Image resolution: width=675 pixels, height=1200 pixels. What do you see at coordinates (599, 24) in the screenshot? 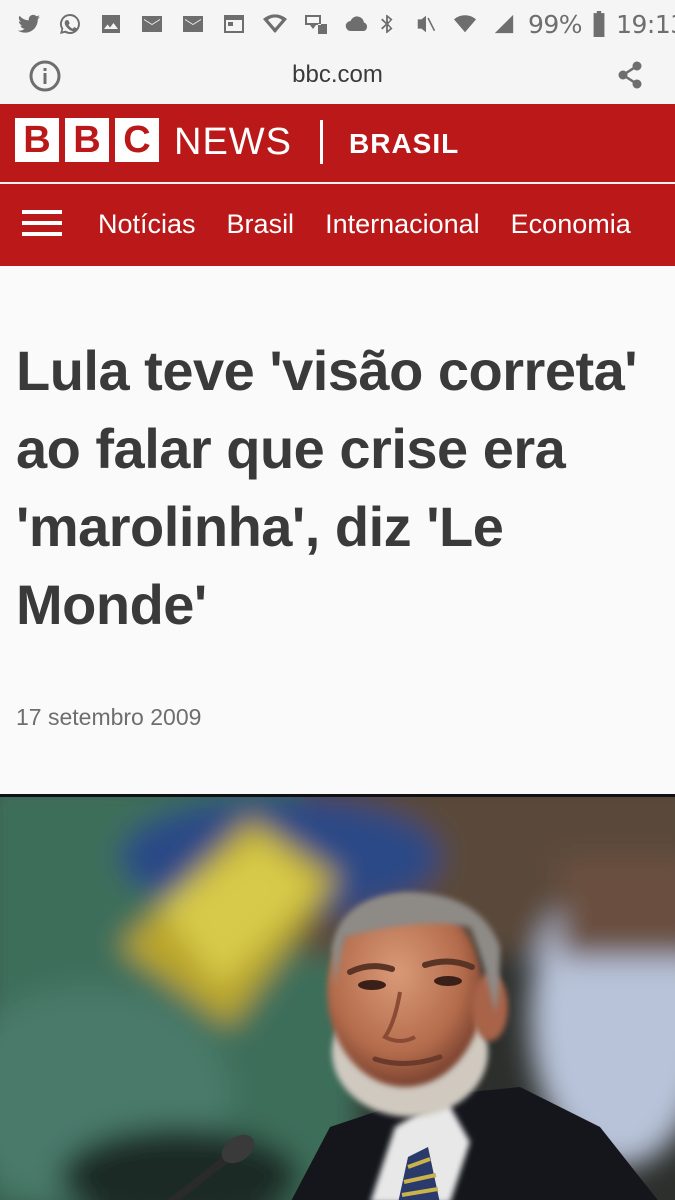
I see `battery-icon` at bounding box center [599, 24].